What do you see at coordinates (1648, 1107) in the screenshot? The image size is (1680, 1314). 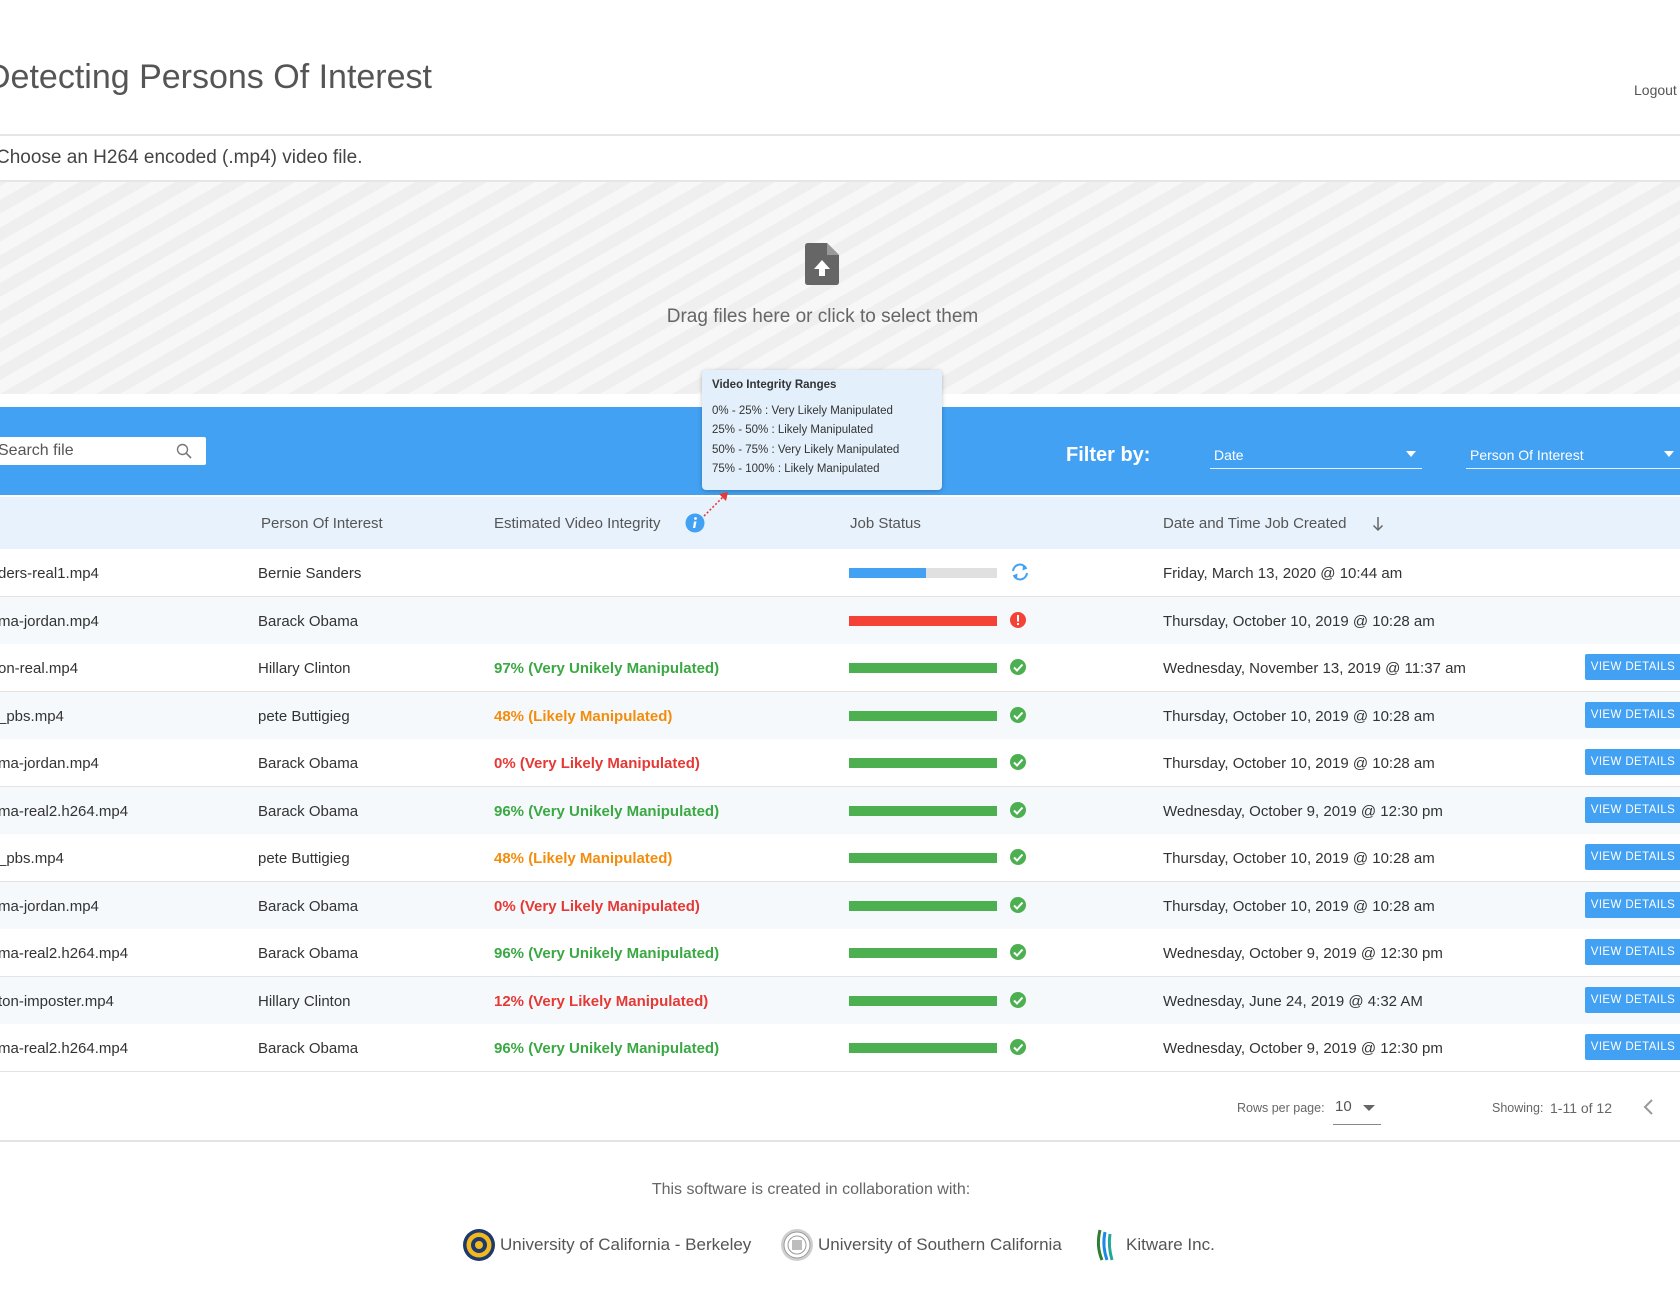 I see `chevron-left-icon` at bounding box center [1648, 1107].